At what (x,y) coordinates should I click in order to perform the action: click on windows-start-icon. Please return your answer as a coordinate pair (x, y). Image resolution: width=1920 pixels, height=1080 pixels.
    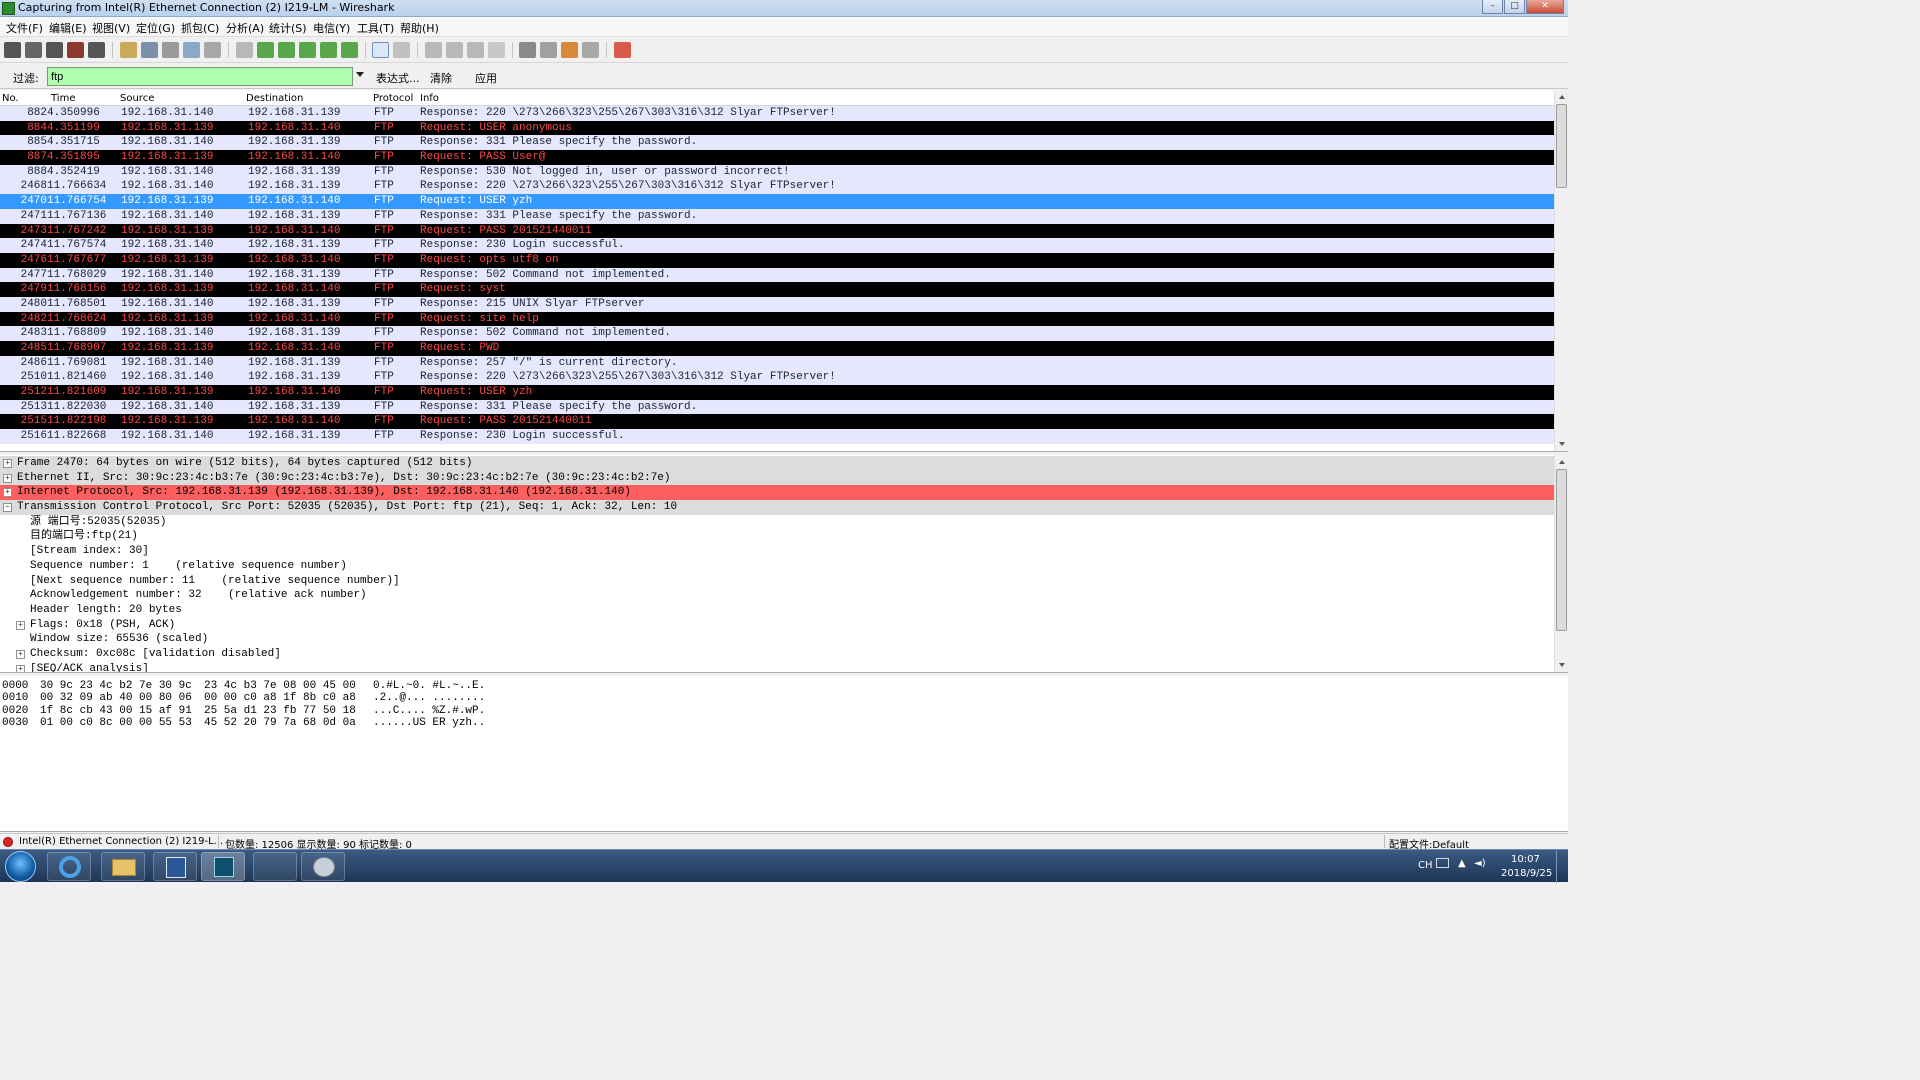
    Looking at the image, I should click on (20, 866).